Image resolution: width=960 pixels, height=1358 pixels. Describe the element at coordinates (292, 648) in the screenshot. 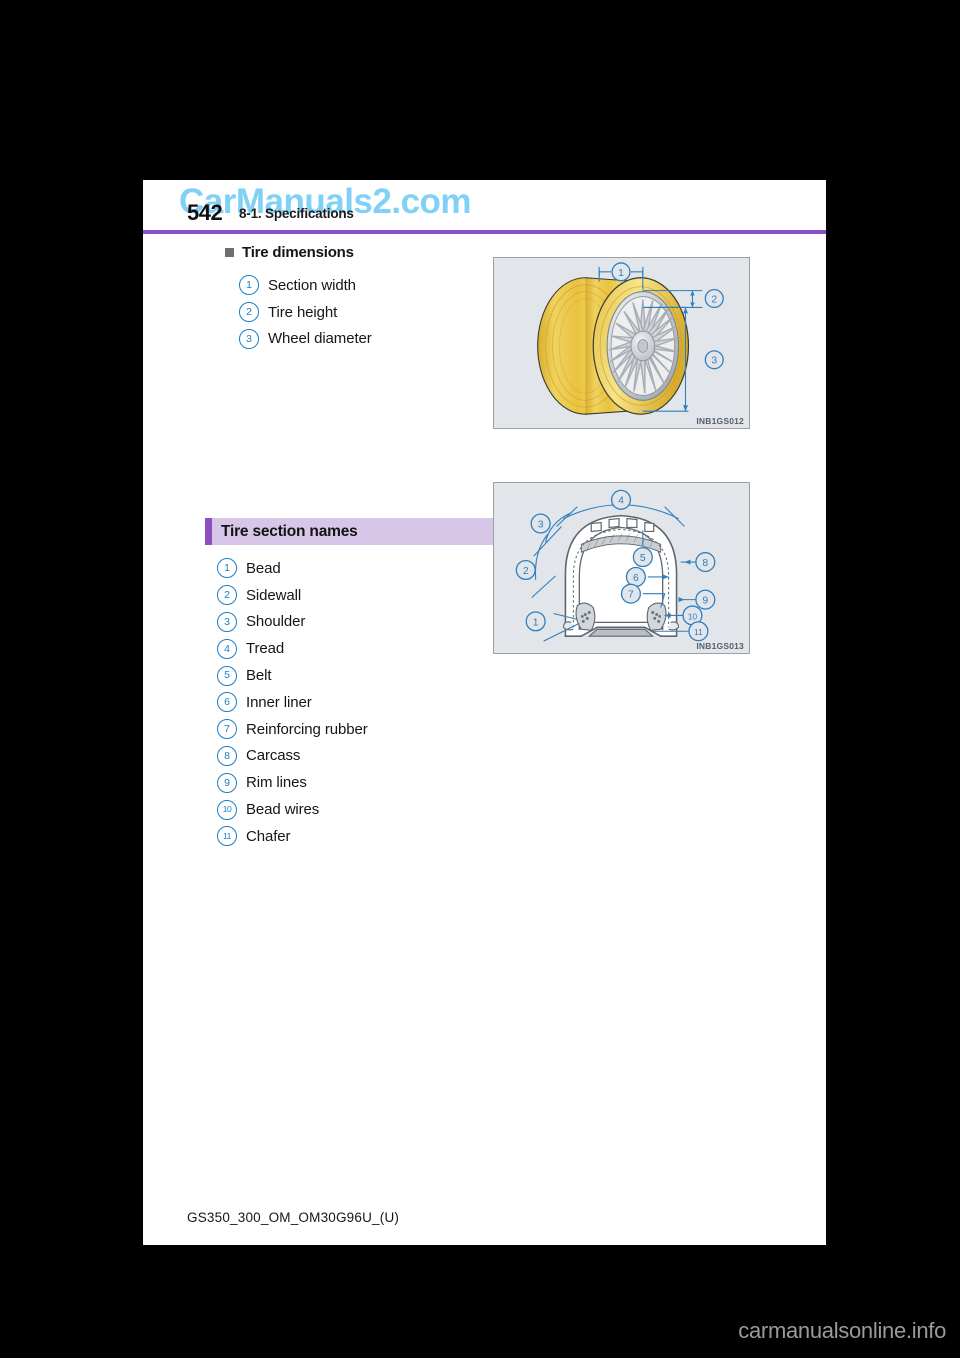

I see `list-item: 4 Tread` at that location.